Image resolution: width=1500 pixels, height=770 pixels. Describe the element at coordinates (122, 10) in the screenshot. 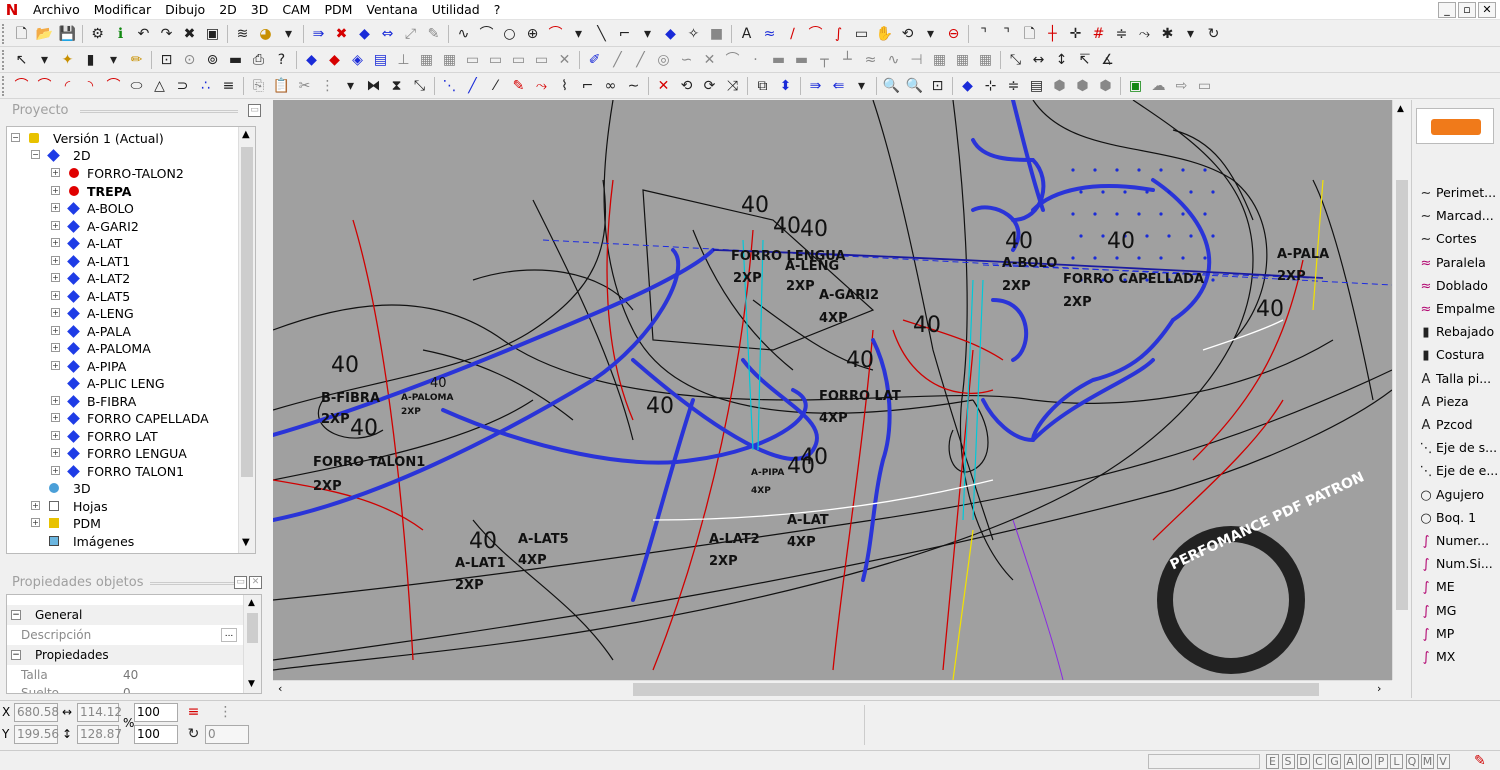

I see `menu-modificar: Modificar` at that location.